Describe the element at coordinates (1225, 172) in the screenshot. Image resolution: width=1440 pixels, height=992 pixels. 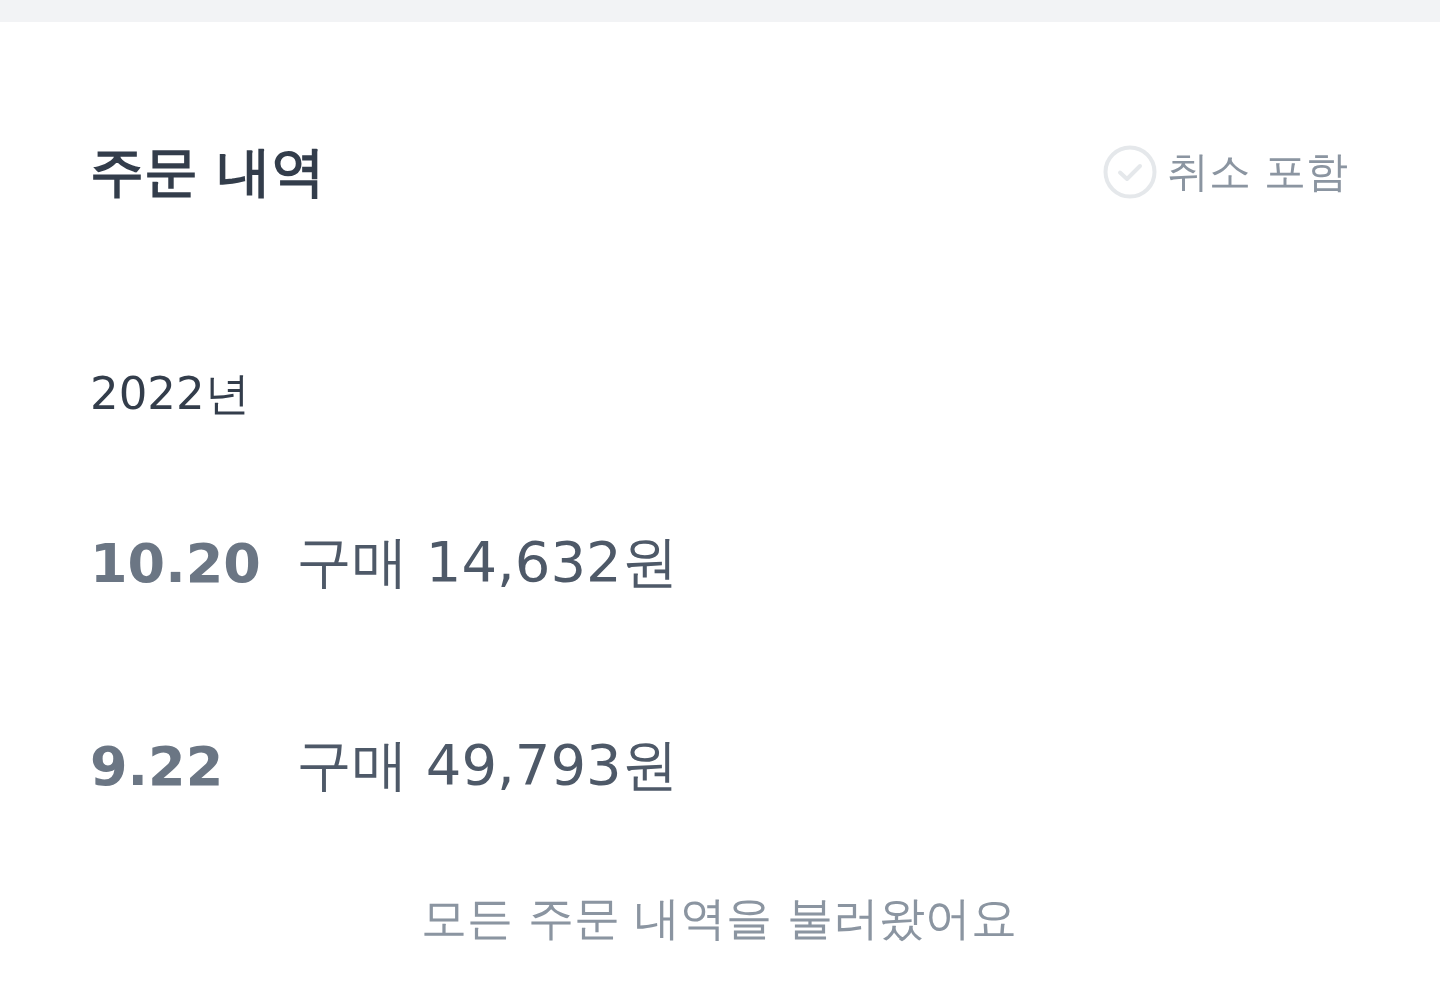
I see `include-cancelled-toggle: 취소 포함` at that location.